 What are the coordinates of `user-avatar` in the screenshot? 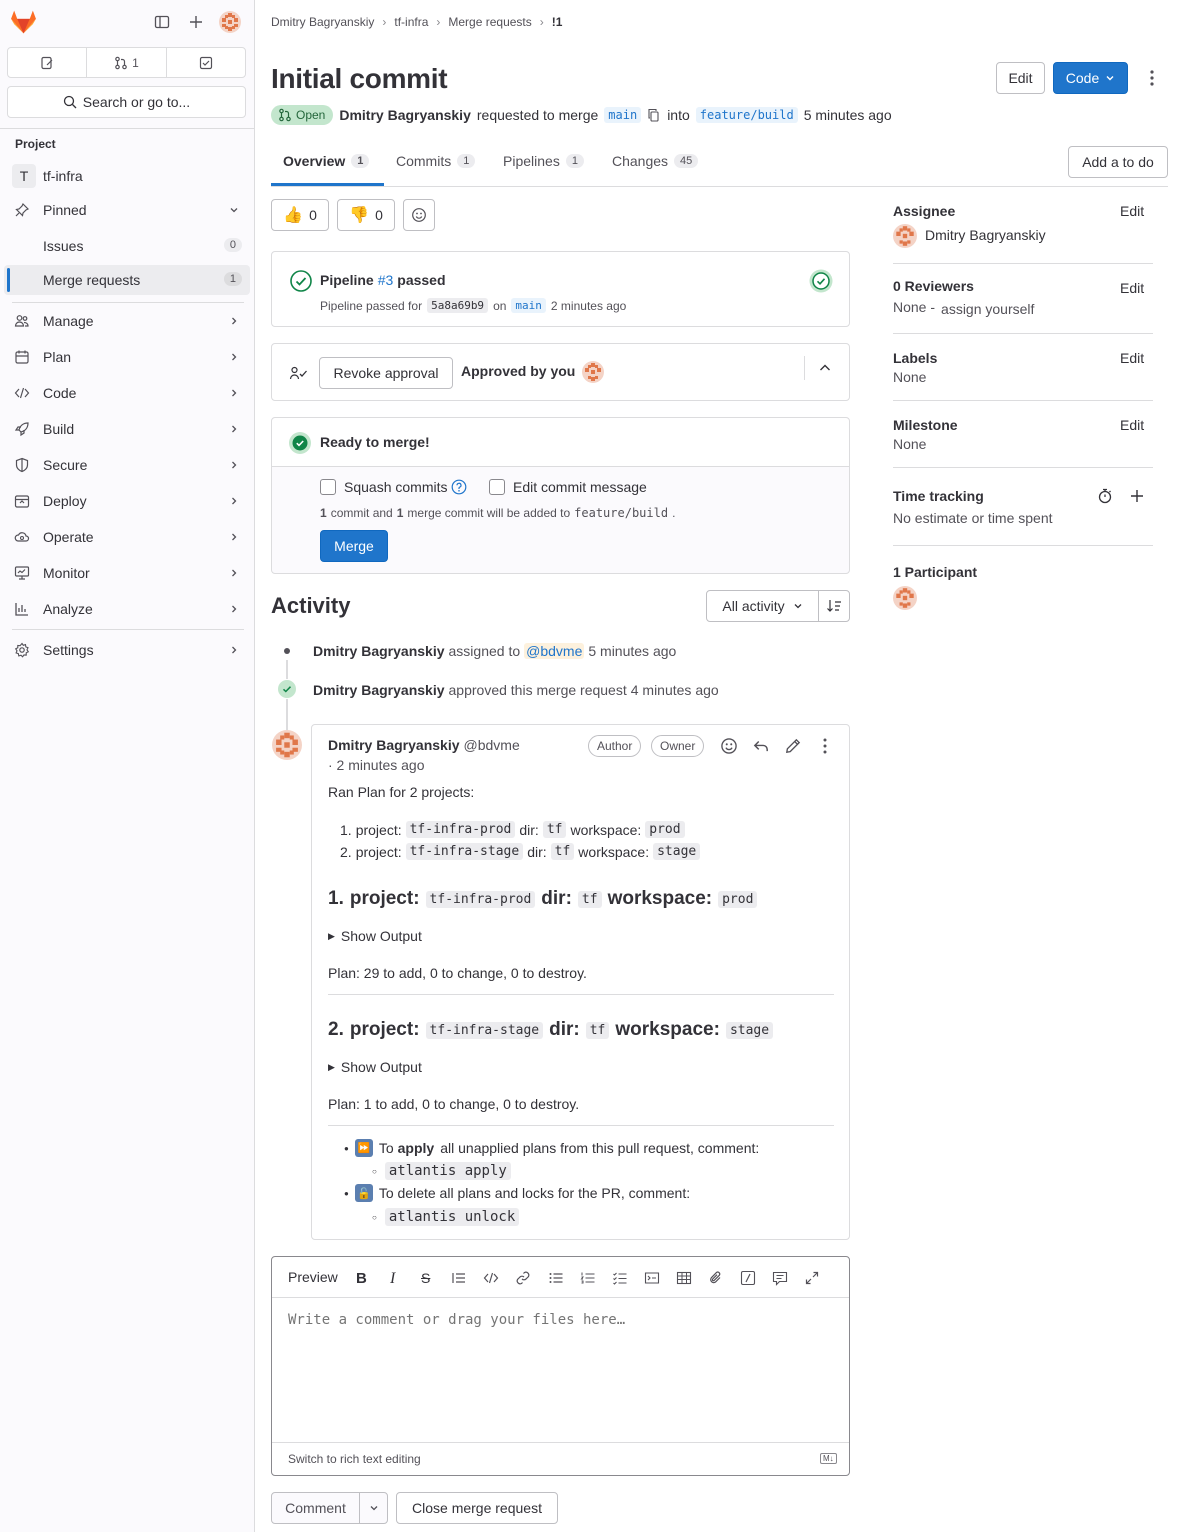 It's located at (230, 22).